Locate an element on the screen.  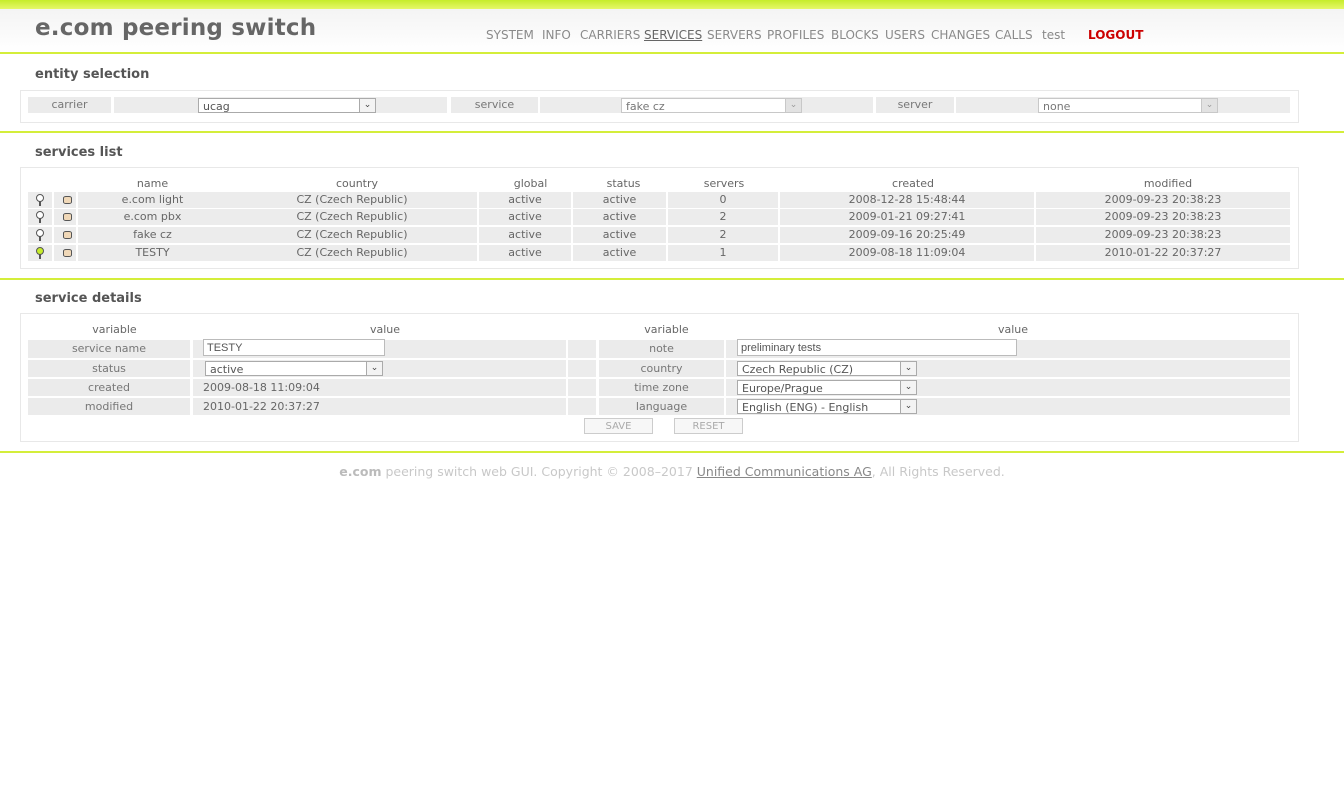
col-header-created: created is located at coordinates (913, 183).